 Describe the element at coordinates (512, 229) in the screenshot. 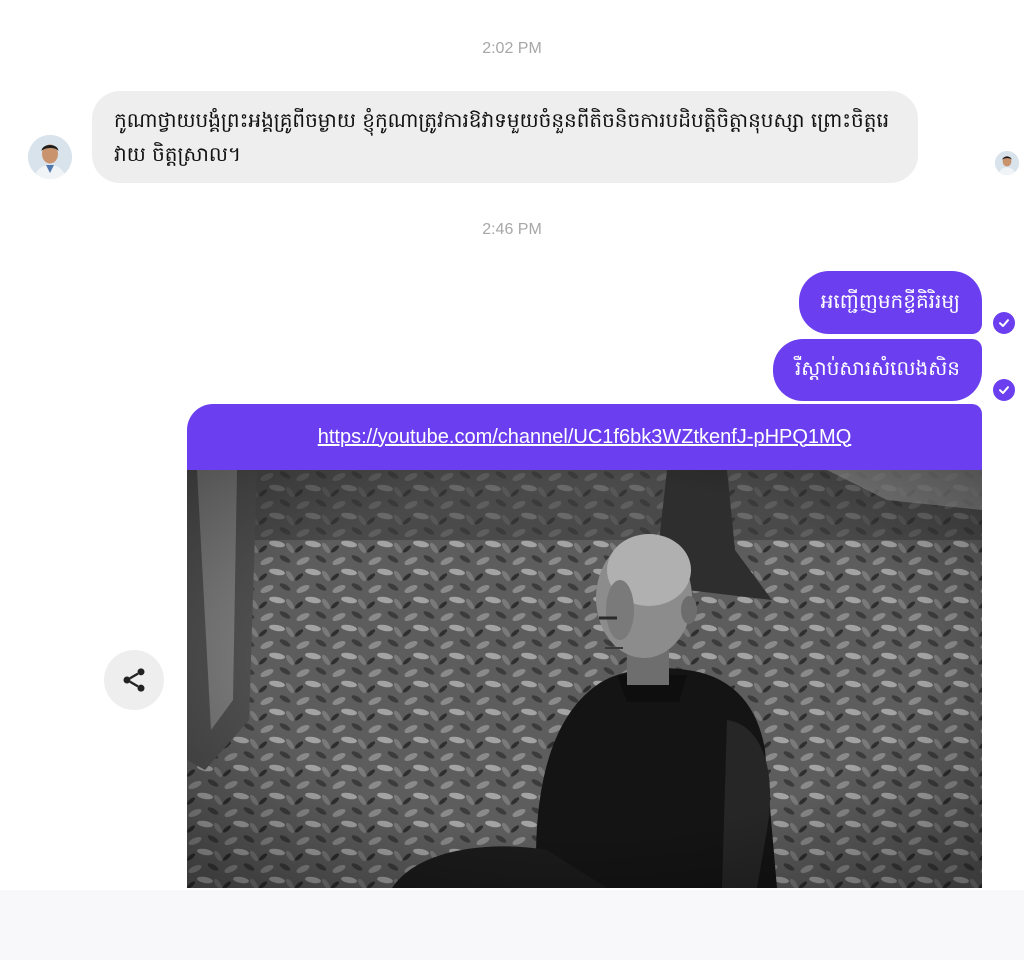

I see `timestamp: 2:46 PM` at that location.